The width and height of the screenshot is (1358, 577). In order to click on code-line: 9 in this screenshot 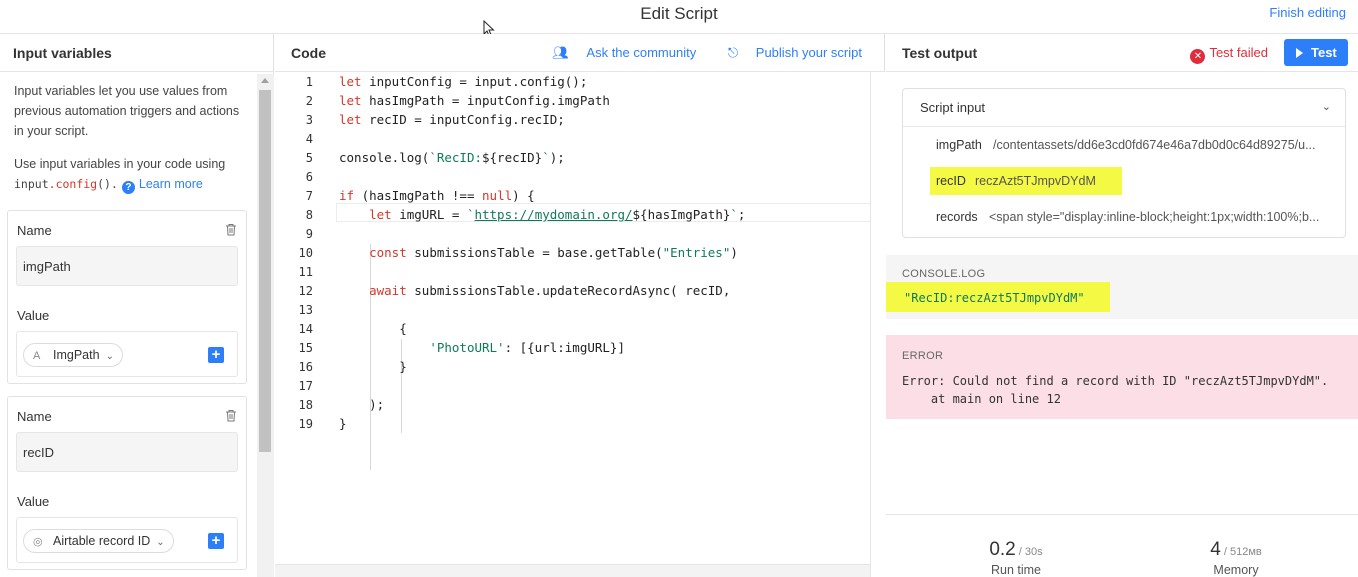, I will do `click(573, 234)`.